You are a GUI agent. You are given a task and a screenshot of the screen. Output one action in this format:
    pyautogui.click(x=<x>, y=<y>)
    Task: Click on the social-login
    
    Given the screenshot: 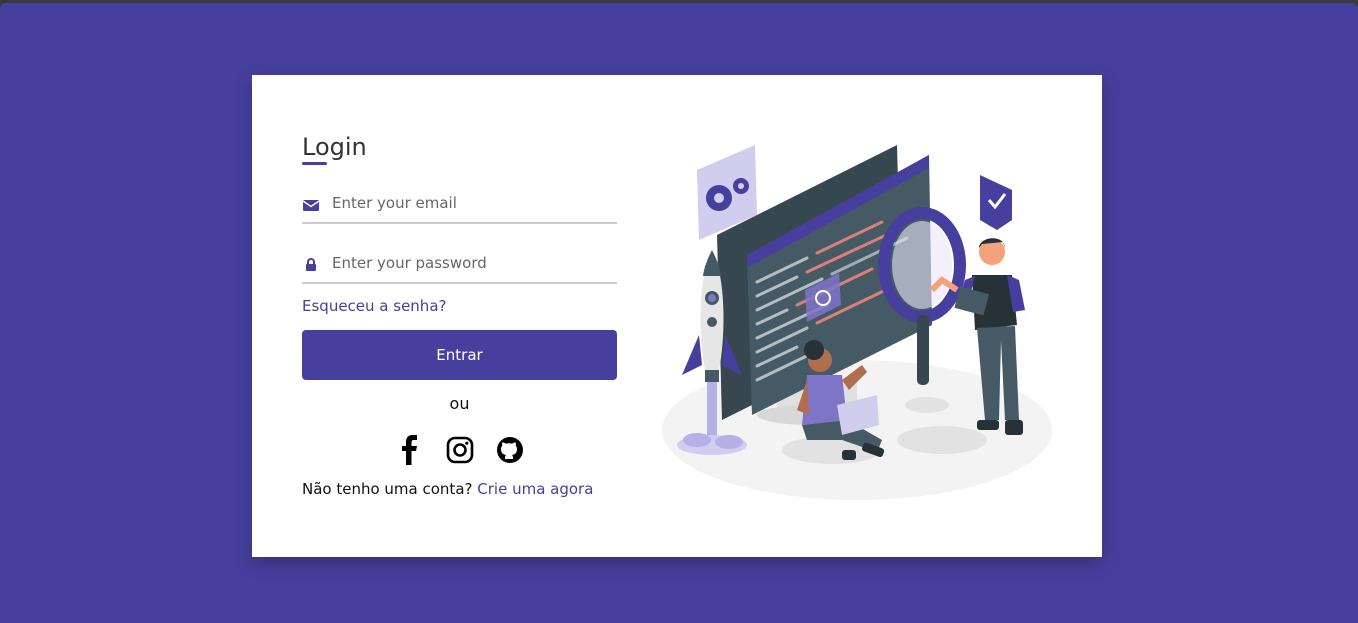 What is the action you would take?
    pyautogui.click(x=459, y=451)
    